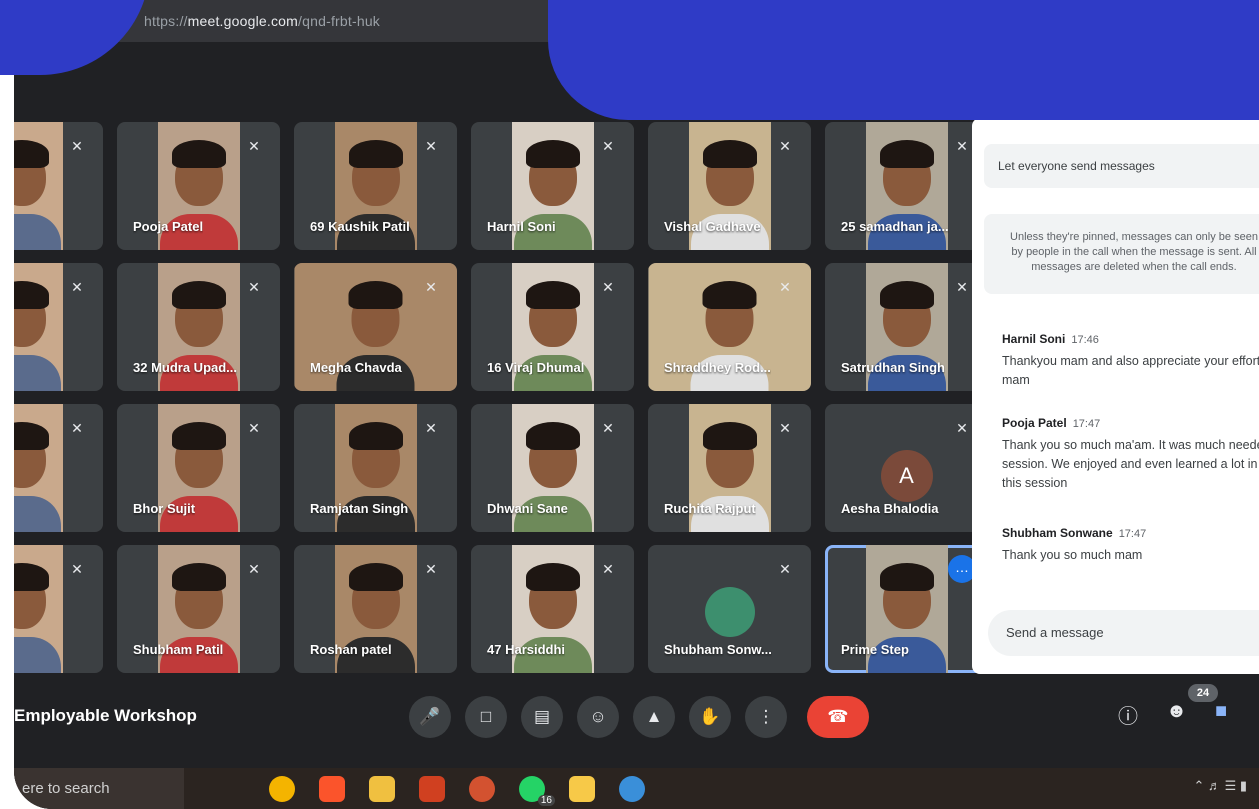  Describe the element at coordinates (375, 327) in the screenshot. I see `participant-tile: ✕ Megha Chavda` at that location.